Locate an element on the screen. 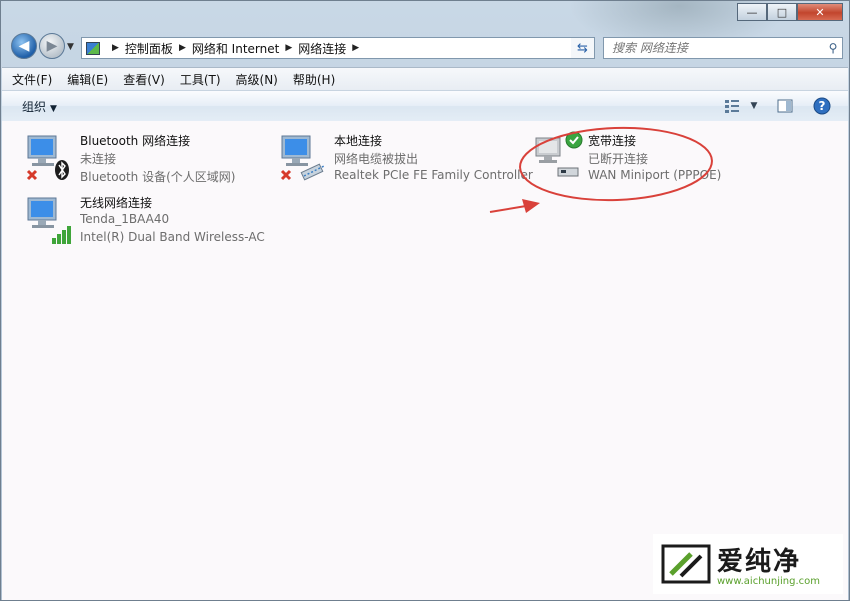 The height and width of the screenshot is (601, 850). connection-device: WAN Miniport (PPPOE) is located at coordinates (655, 175).